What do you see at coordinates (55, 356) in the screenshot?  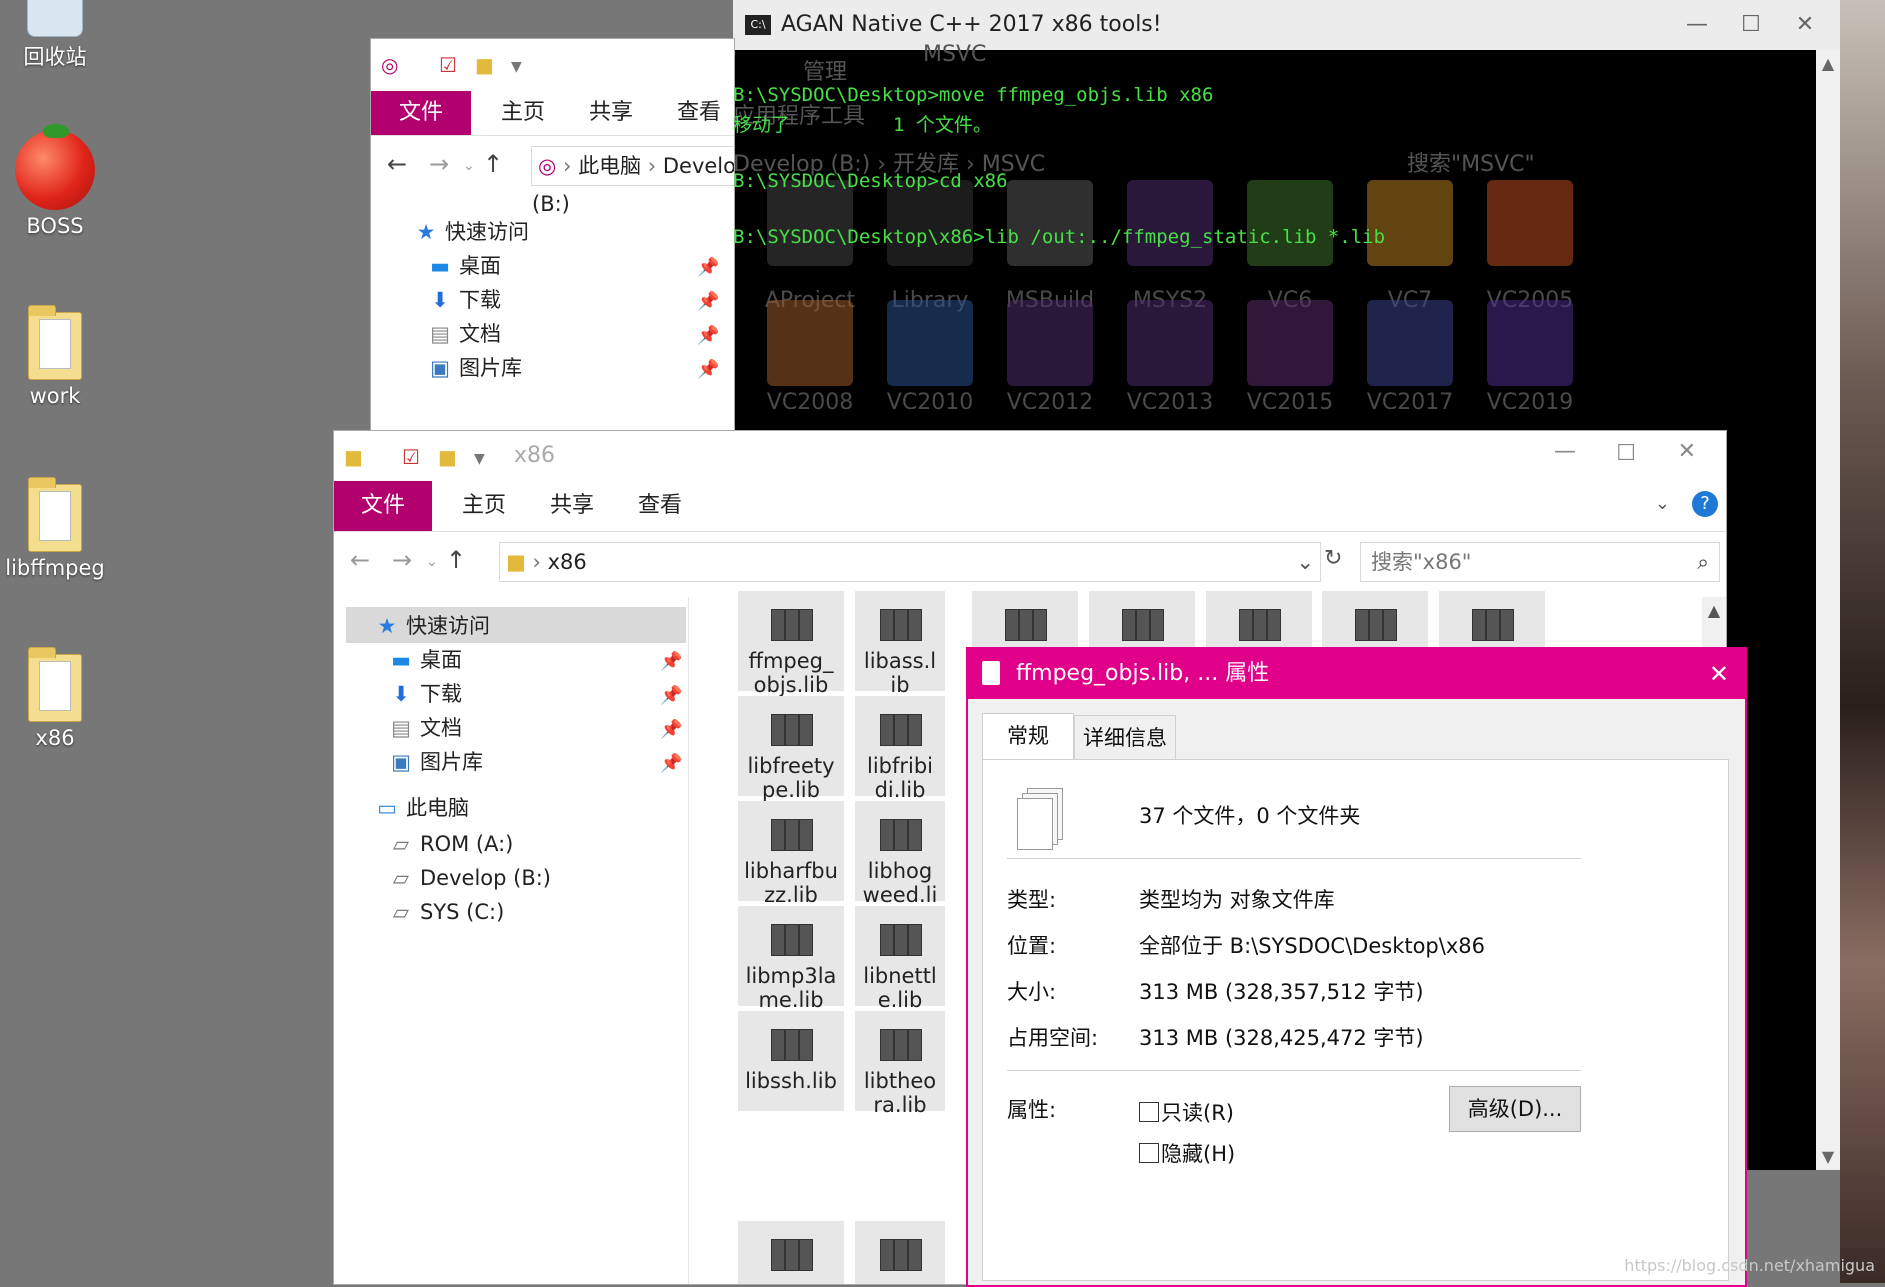 I see `desktop-icon-work: work` at bounding box center [55, 356].